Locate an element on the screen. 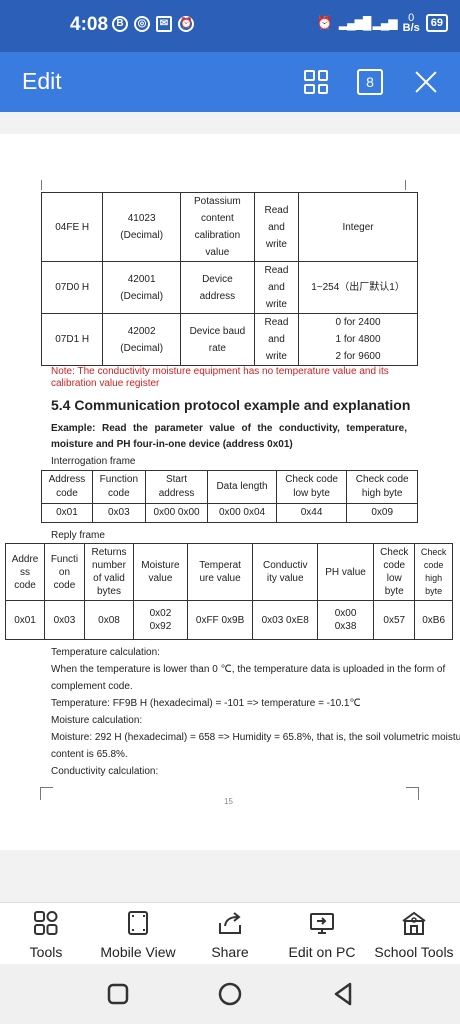 This screenshot has width=460, height=1024. table-cell: 0x57 is located at coordinates (394, 620).